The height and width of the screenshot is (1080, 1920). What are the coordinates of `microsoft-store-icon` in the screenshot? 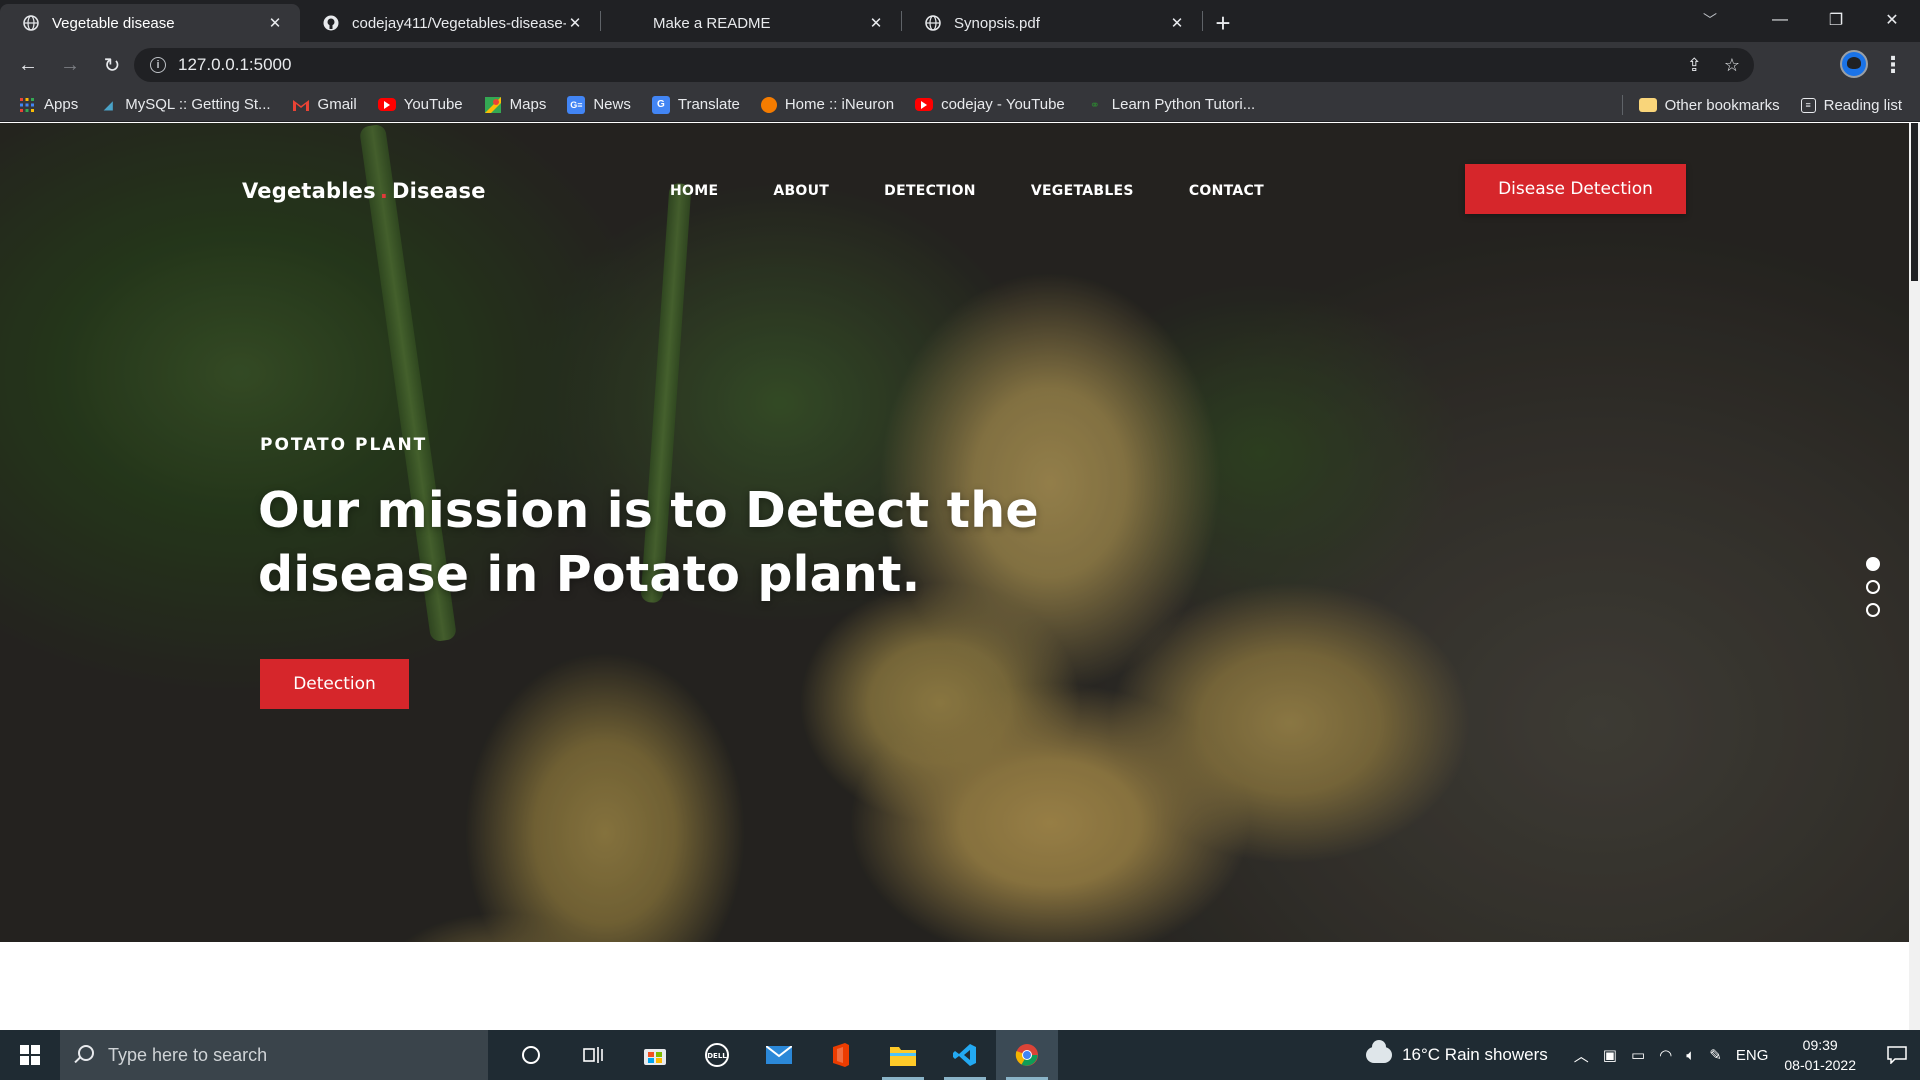 It's located at (655, 1055).